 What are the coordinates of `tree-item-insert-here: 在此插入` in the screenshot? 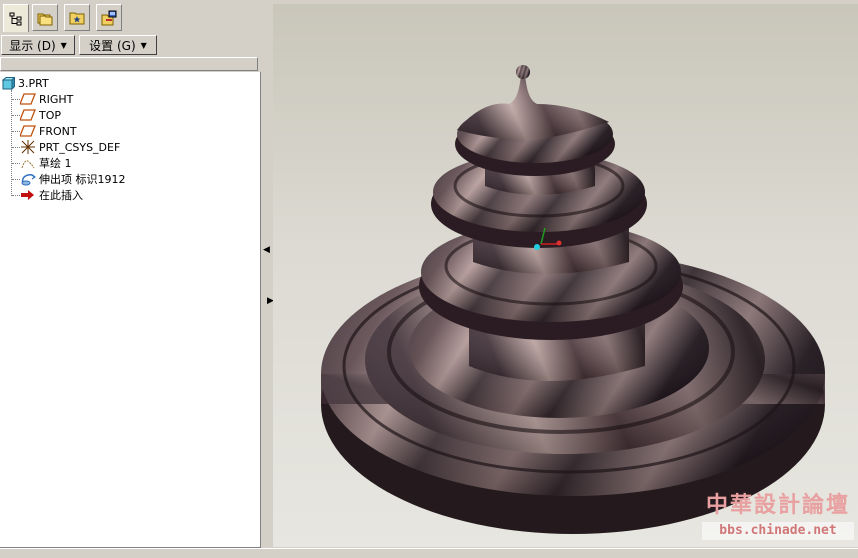 It's located at (51, 195).